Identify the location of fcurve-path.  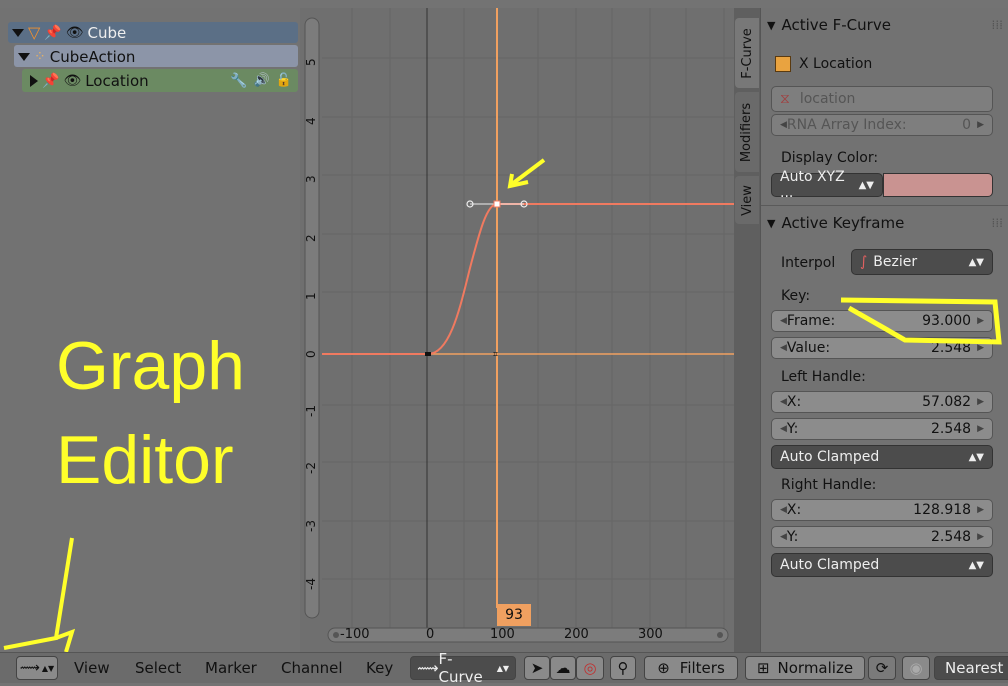
(528, 279).